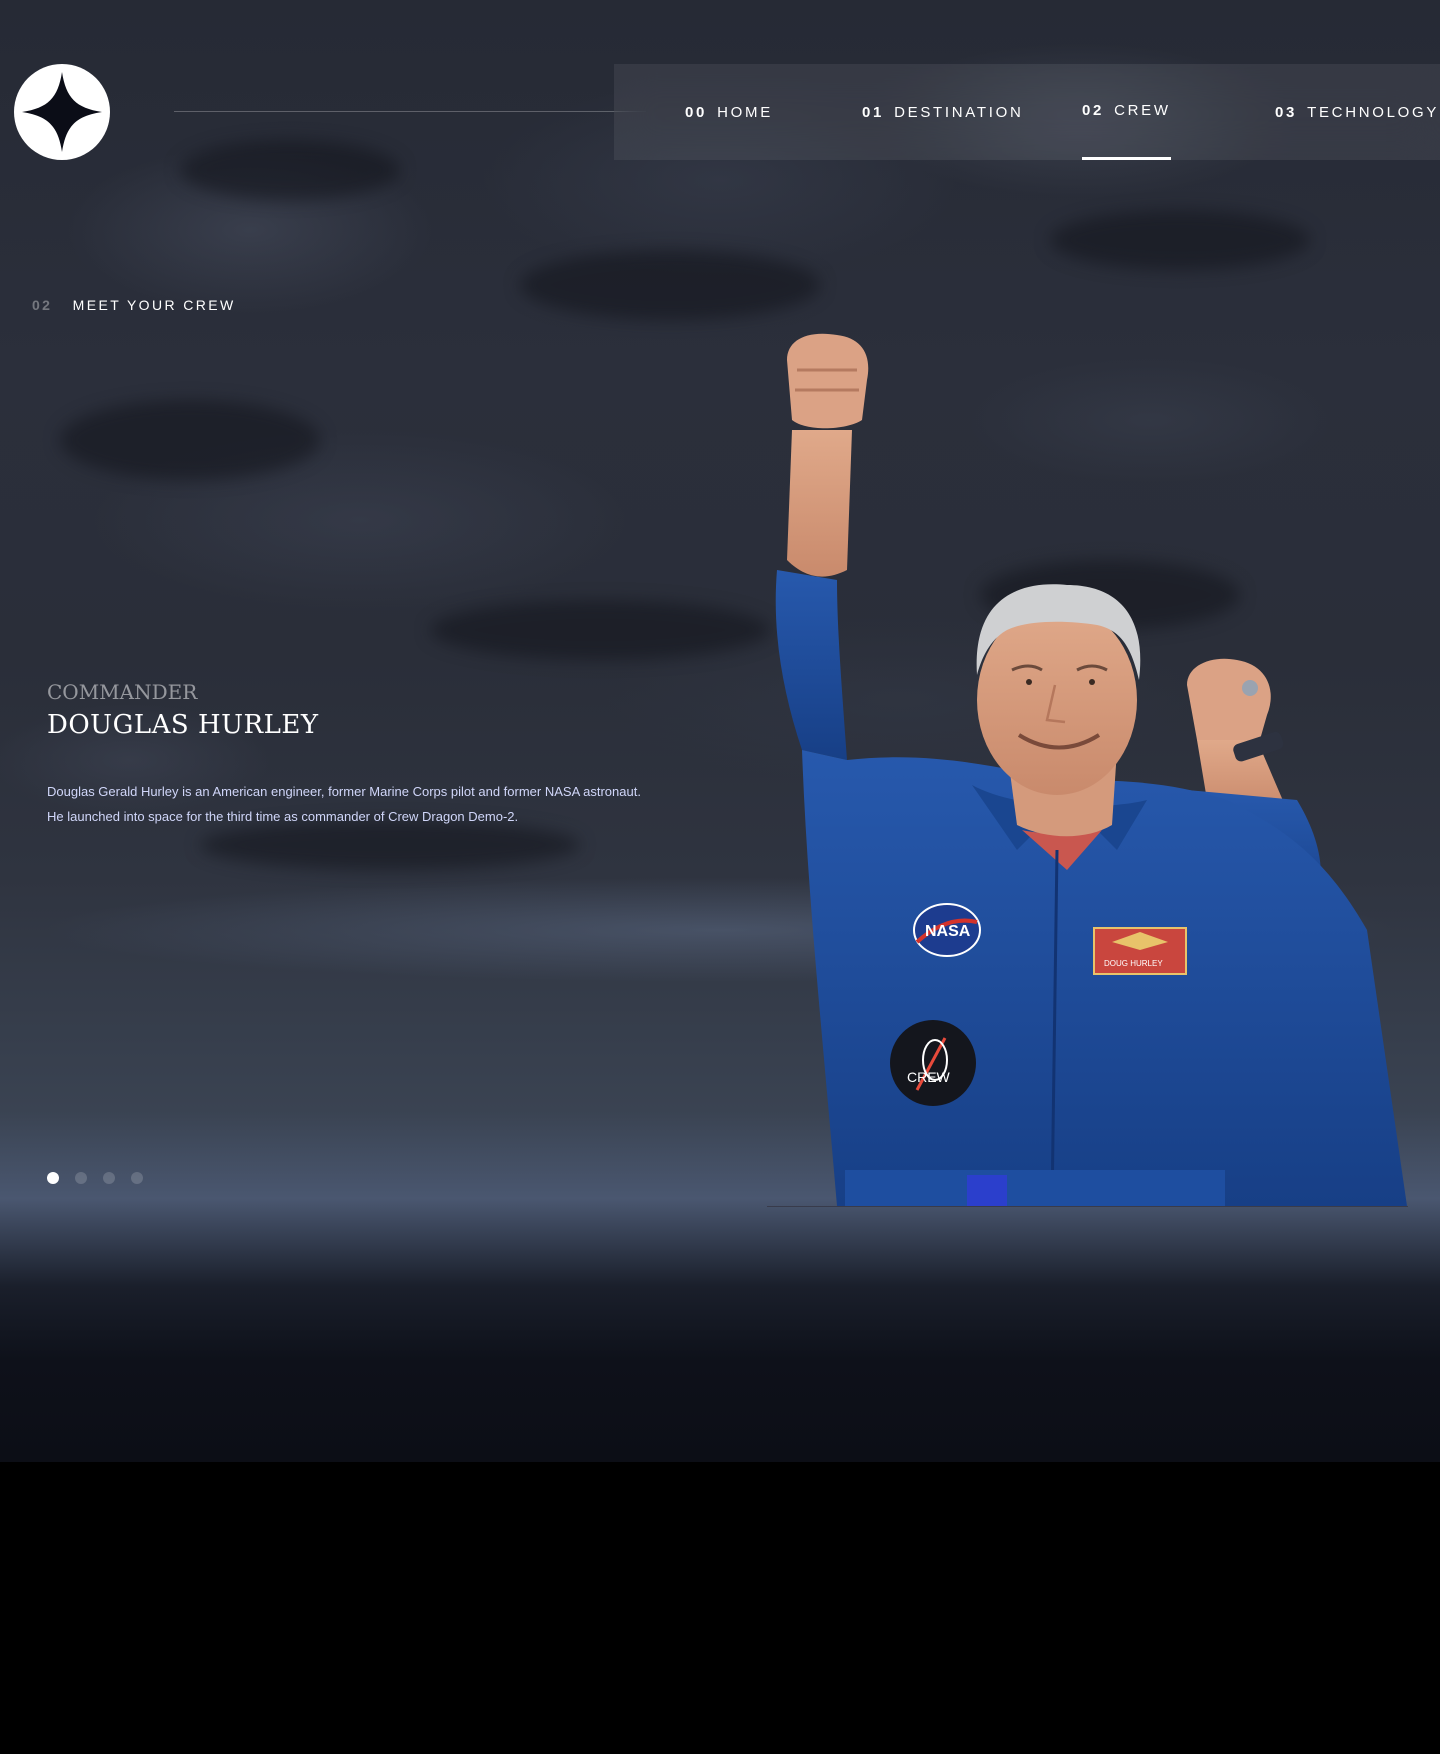  What do you see at coordinates (696, 112) in the screenshot?
I see `nav-number: 00` at bounding box center [696, 112].